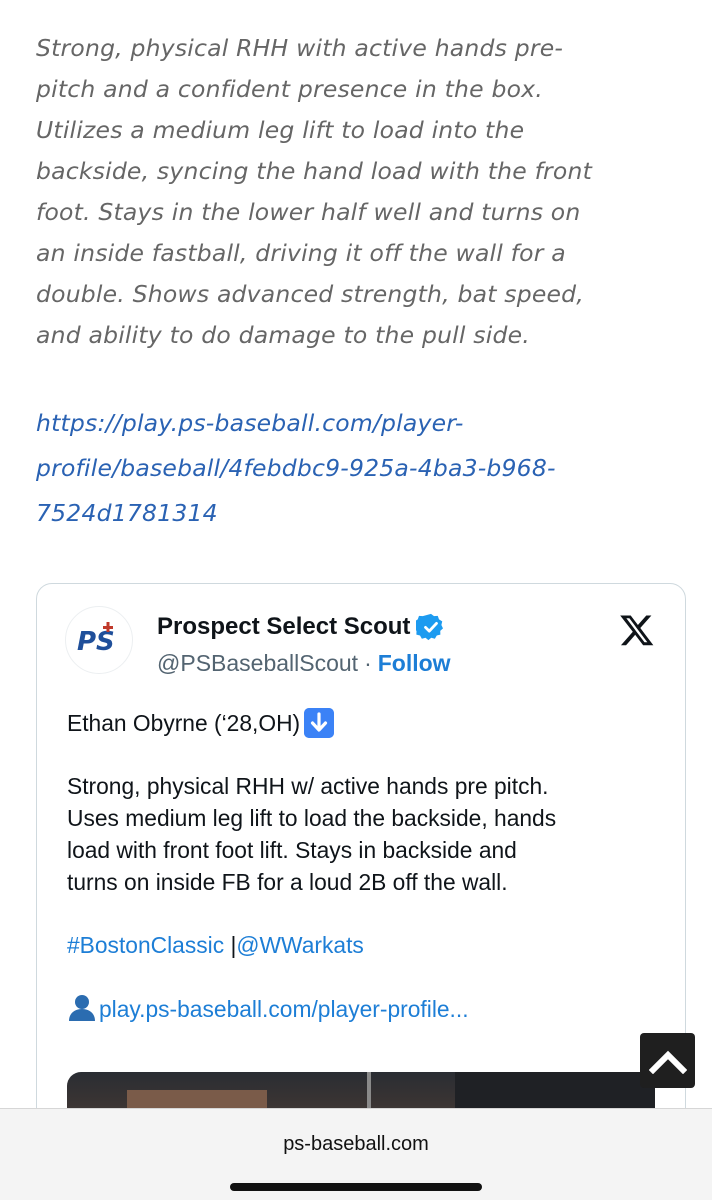 This screenshot has width=712, height=1200. Describe the element at coordinates (367, 945) in the screenshot. I see `tags-line: #BostonClassic |@WWarkats` at that location.